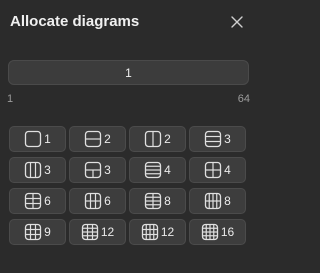  What do you see at coordinates (33, 201) in the screenshot?
I see `layout-2x3-icon` at bounding box center [33, 201].